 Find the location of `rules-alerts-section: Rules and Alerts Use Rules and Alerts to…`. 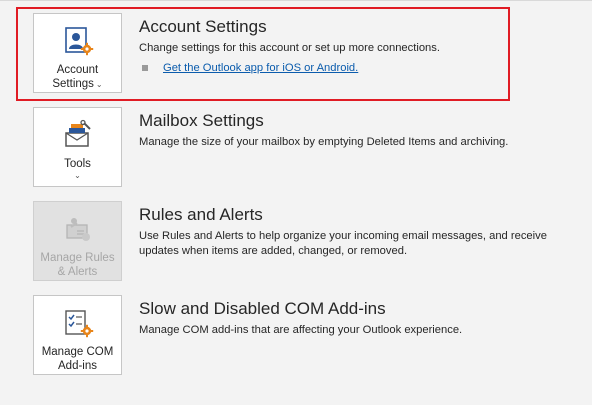

rules-alerts-section: Rules and Alerts Use Rules and Alerts to… is located at coordinates (344, 232).